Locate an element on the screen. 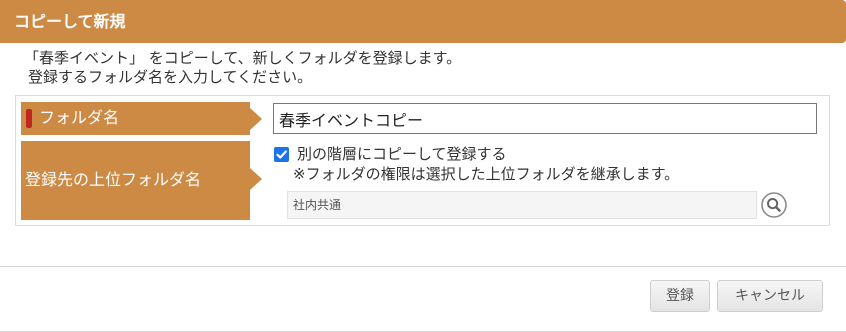 The width and height of the screenshot is (846, 332). dialog-title: コピーして新規 is located at coordinates (70, 21).